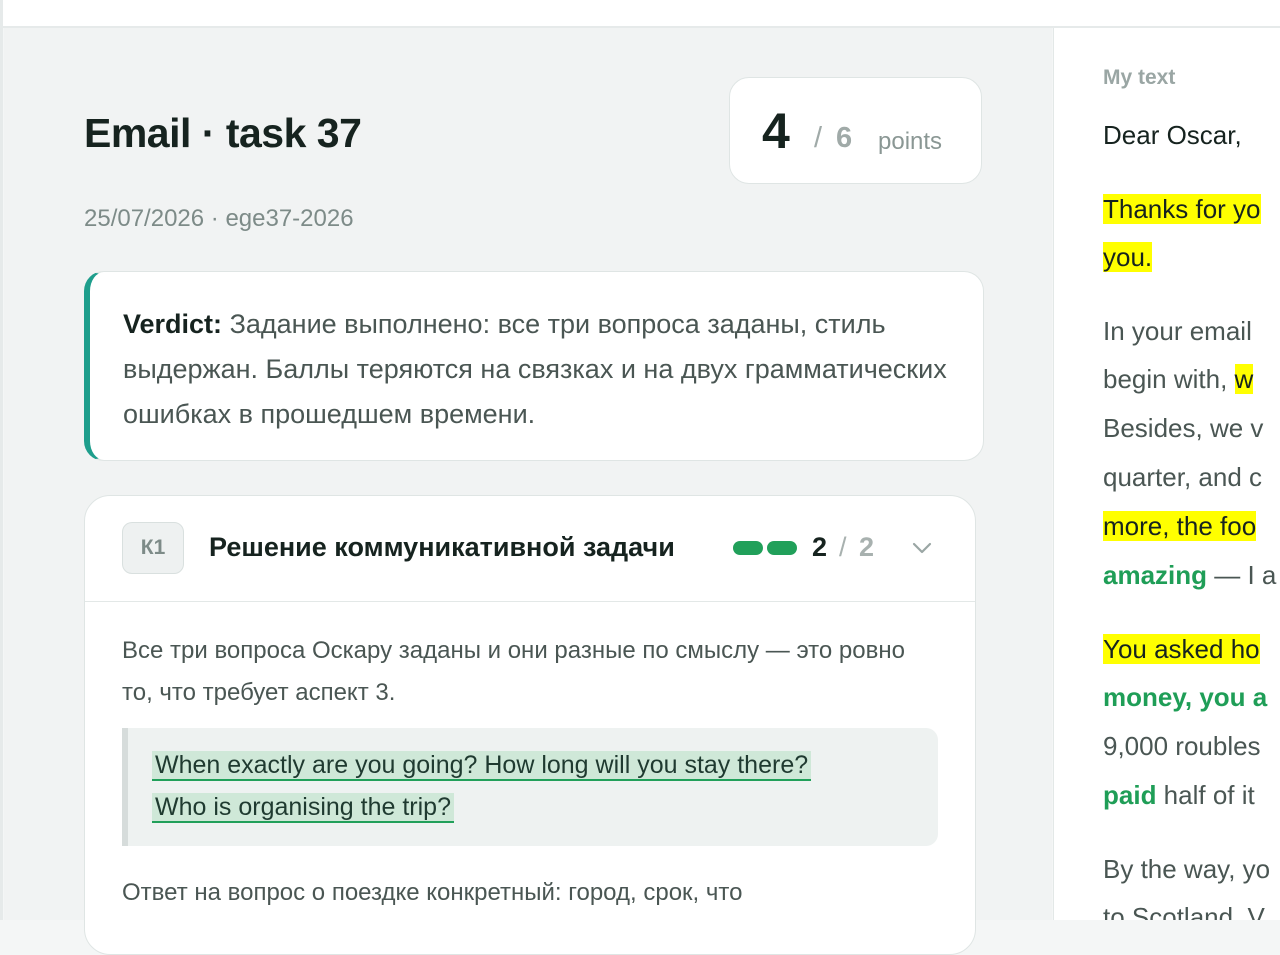 The width and height of the screenshot is (1280, 955). What do you see at coordinates (1155, 575) in the screenshot?
I see `corrected-fragment: amazing` at bounding box center [1155, 575].